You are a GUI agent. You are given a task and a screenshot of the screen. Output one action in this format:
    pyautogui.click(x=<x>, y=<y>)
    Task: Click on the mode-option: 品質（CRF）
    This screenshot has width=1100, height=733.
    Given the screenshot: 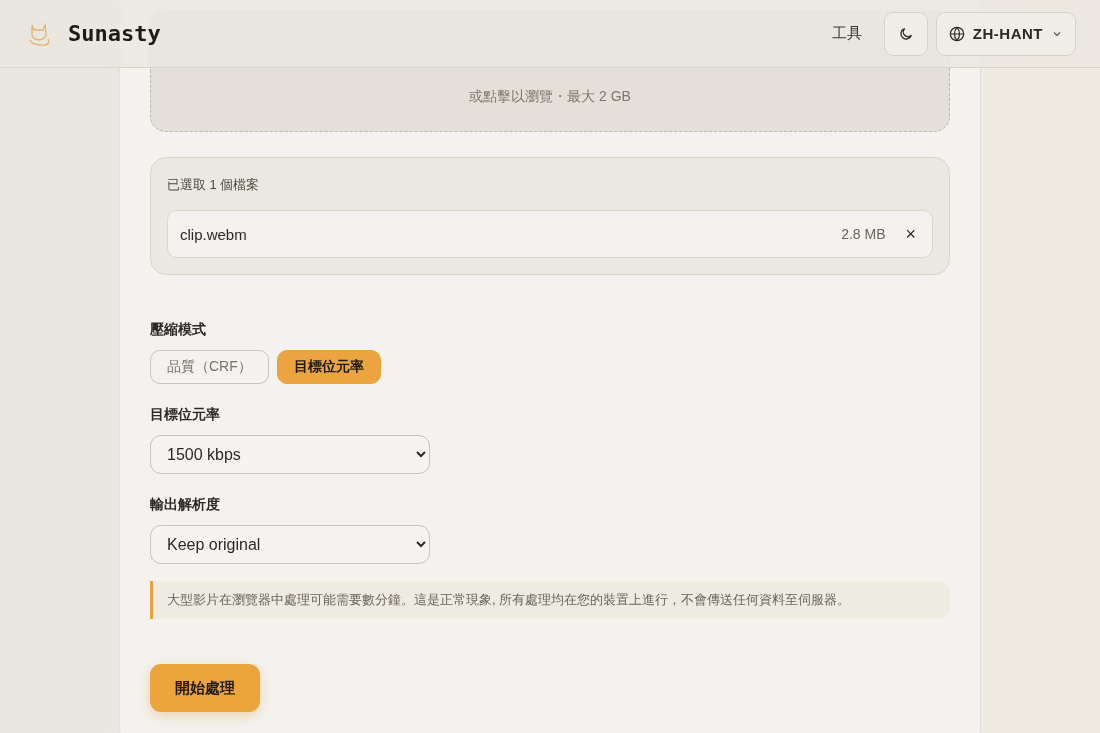 What is the action you would take?
    pyautogui.click(x=209, y=367)
    